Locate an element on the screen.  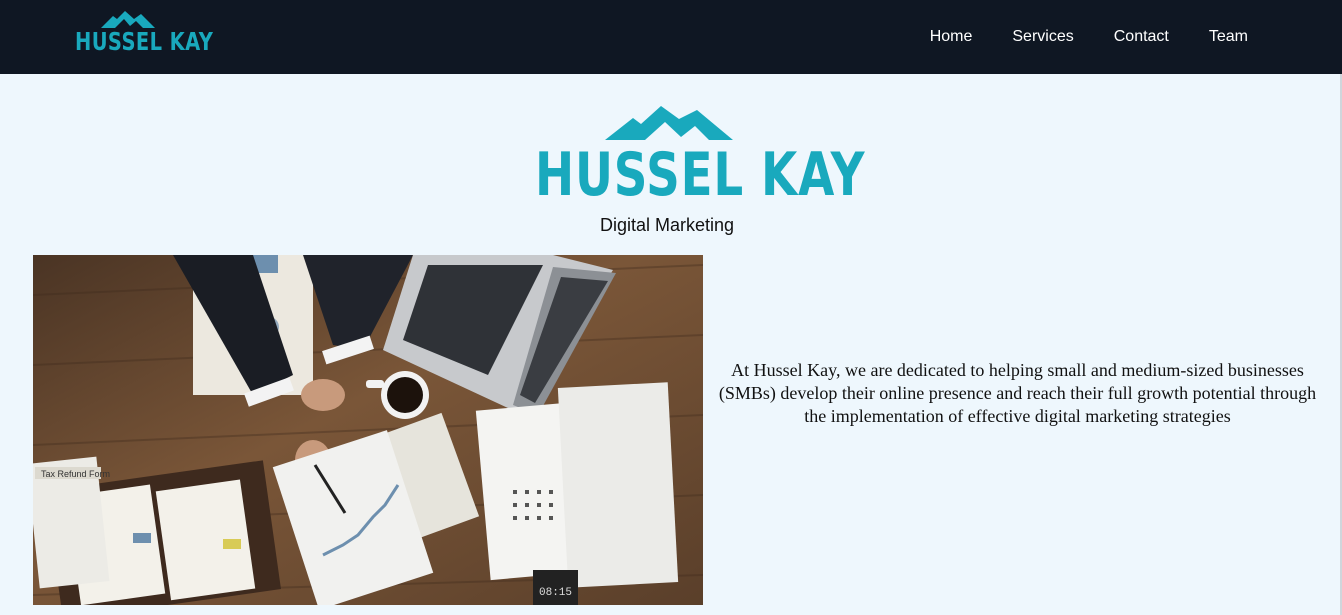
phone-clock: 08:15 is located at coordinates (555, 593).